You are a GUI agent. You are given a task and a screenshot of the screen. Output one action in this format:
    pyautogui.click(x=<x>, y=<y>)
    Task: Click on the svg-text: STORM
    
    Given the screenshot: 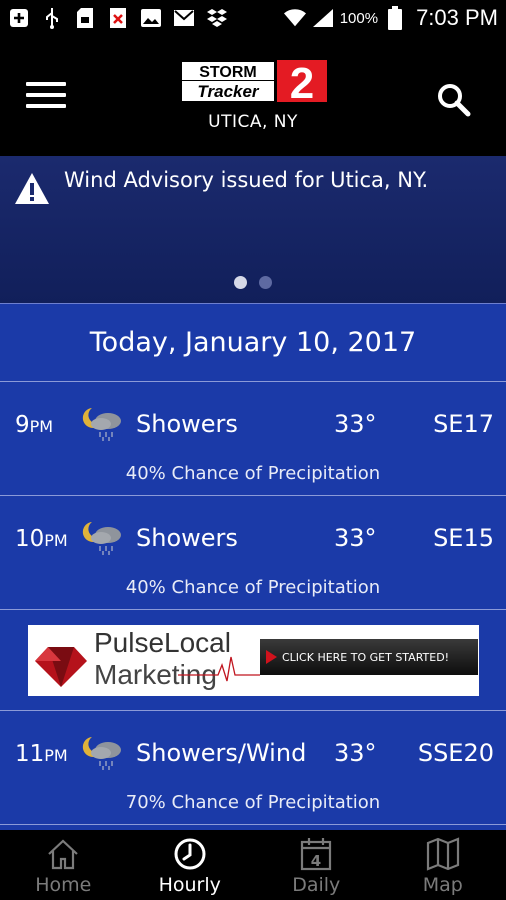 What is the action you would take?
    pyautogui.click(x=227, y=72)
    